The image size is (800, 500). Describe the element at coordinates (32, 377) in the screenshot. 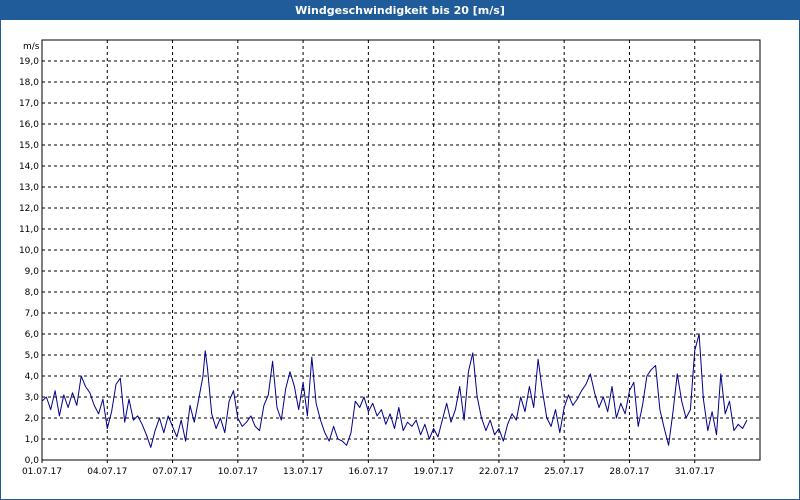

I see `y-tick-label: 4,0` at that location.